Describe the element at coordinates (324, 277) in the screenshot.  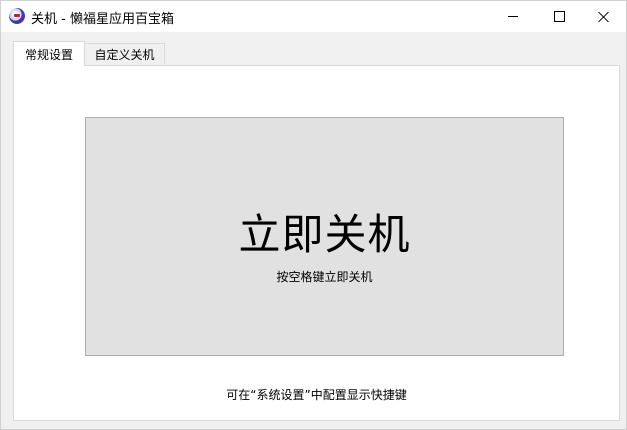
I see `shutdown-button-sublabel: 按空格键立即关机` at that location.